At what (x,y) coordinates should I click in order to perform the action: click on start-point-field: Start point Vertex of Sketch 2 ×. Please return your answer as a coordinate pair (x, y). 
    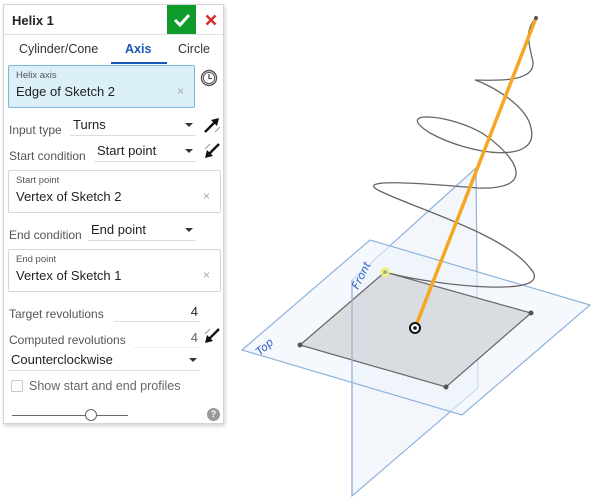
    Looking at the image, I should click on (114, 191).